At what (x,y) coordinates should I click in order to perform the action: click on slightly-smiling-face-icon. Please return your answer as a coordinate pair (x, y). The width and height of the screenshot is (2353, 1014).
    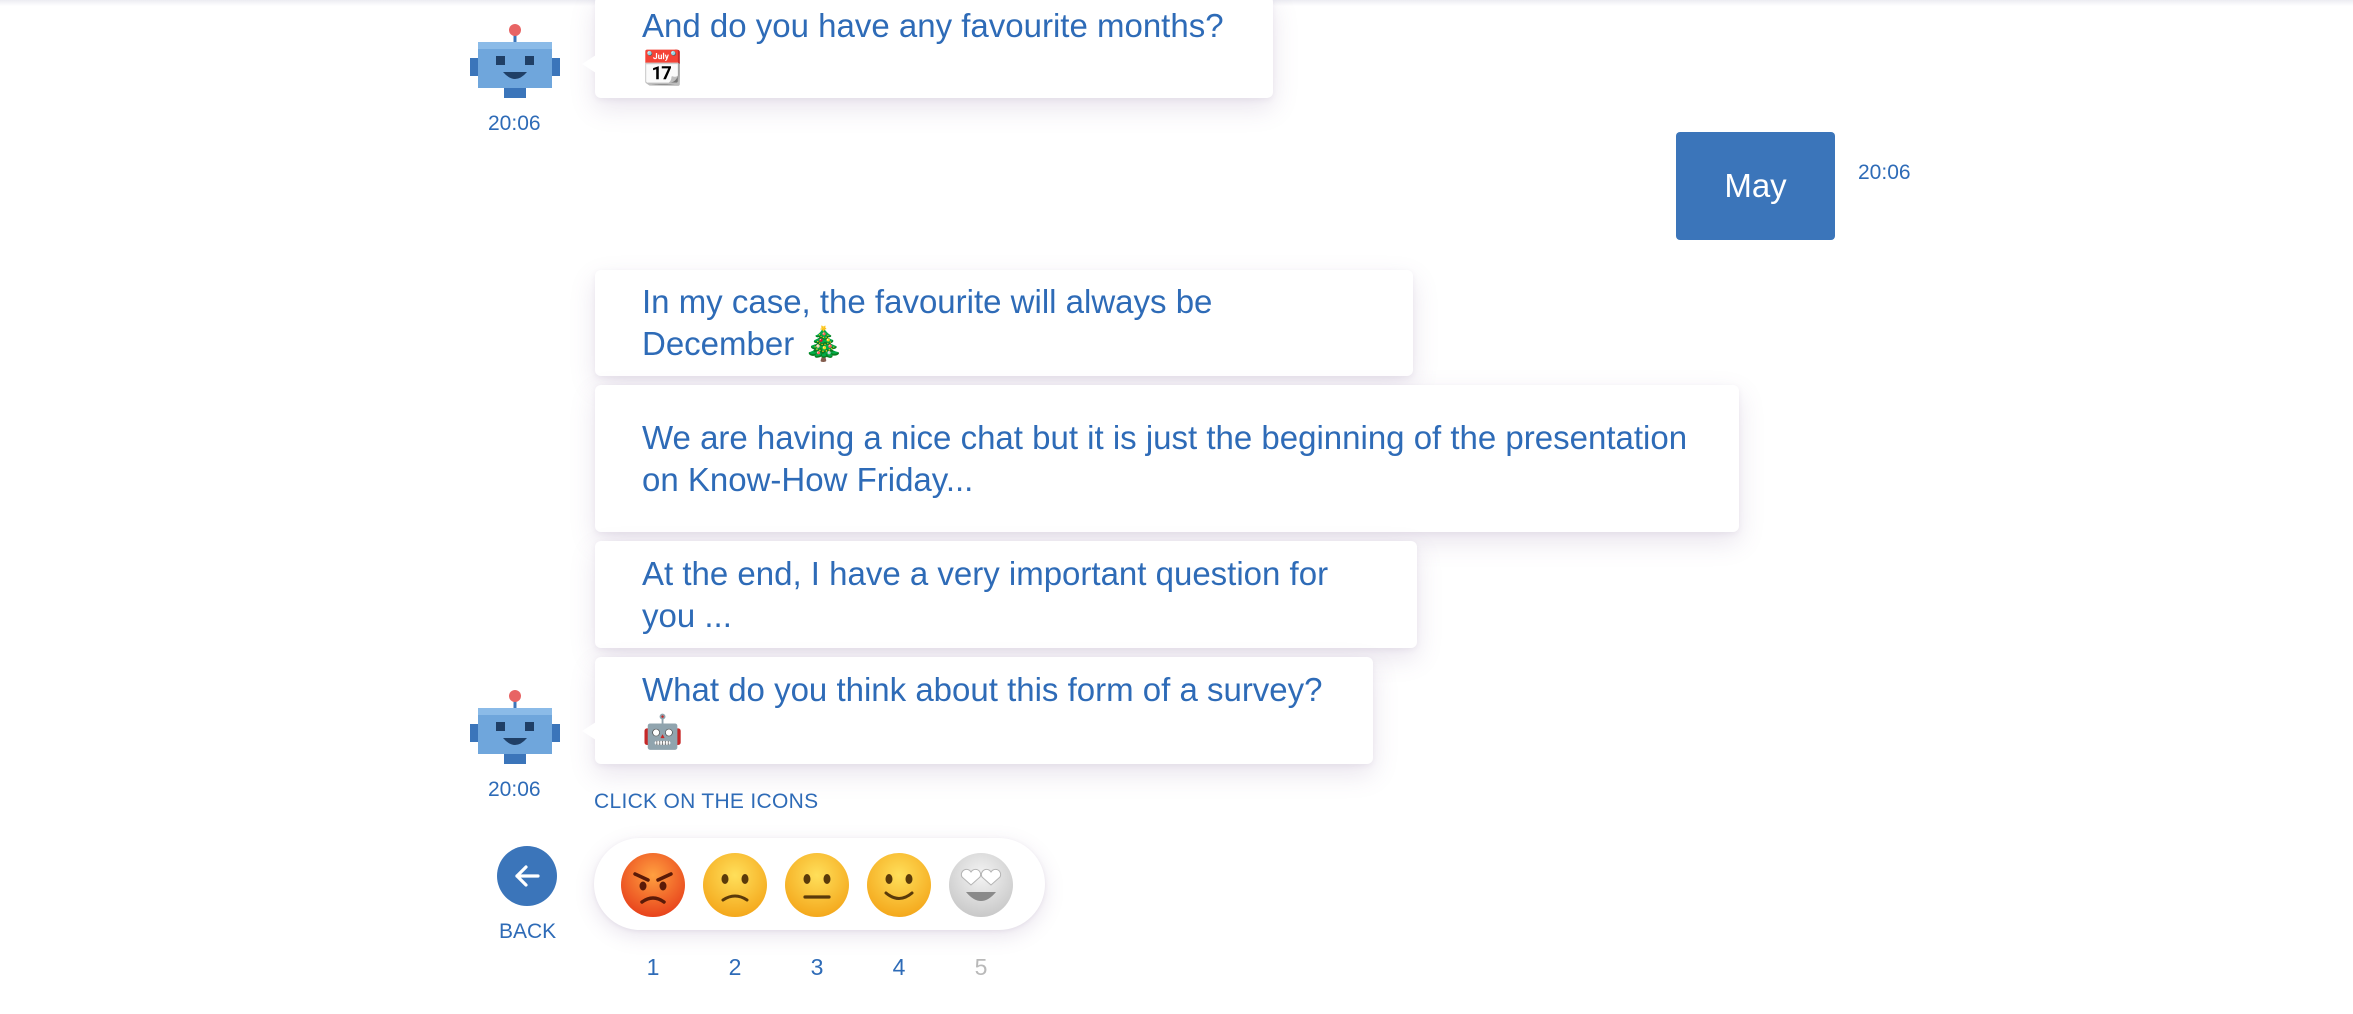
    Looking at the image, I should click on (899, 885).